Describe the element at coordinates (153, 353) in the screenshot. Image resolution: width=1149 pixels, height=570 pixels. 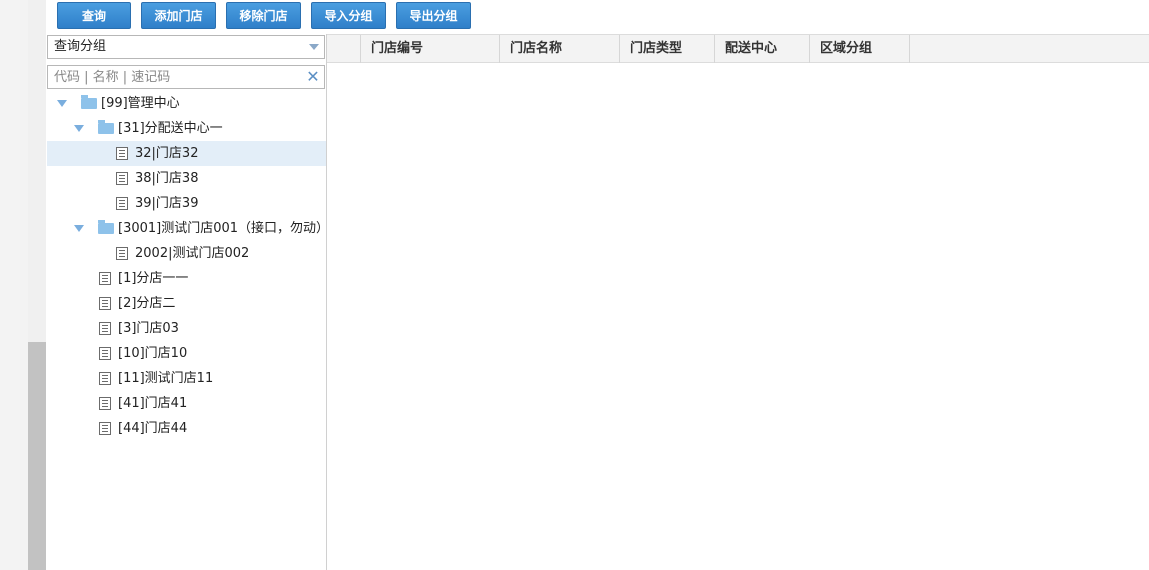
I see `tree-node-label: [10]门店10` at that location.